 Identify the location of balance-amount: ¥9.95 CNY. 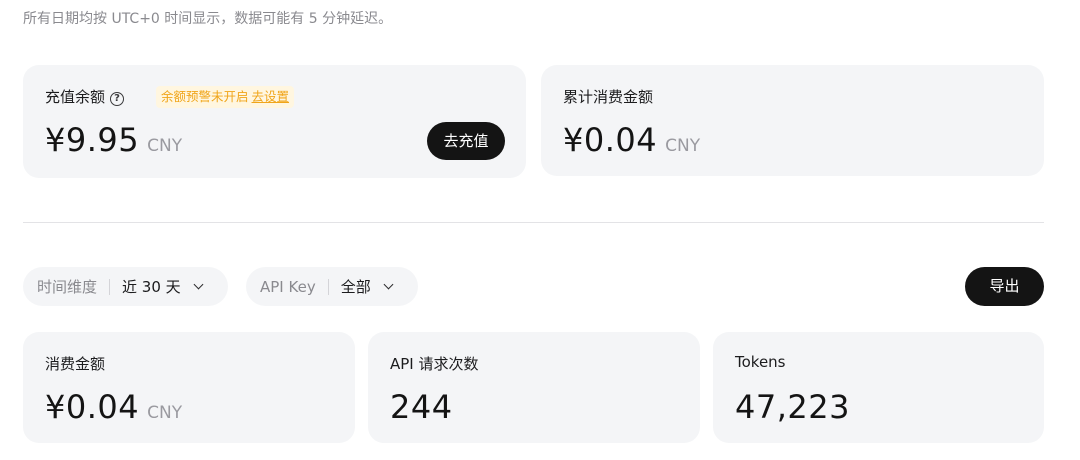
(113, 140).